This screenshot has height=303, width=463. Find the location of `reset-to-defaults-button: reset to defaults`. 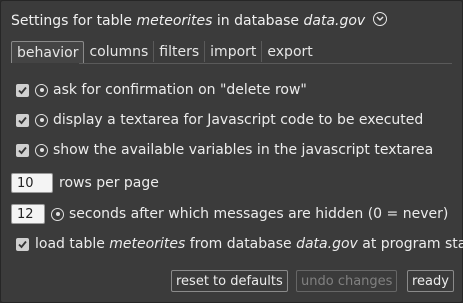

reset-to-defaults-button: reset to defaults is located at coordinates (229, 281).